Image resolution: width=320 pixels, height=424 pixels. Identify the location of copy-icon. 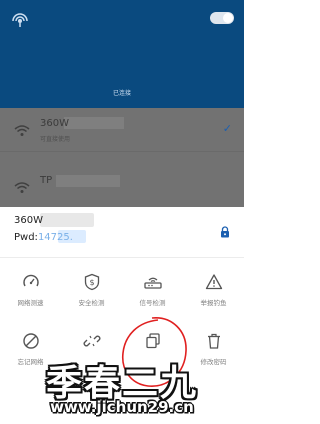
(152, 341).